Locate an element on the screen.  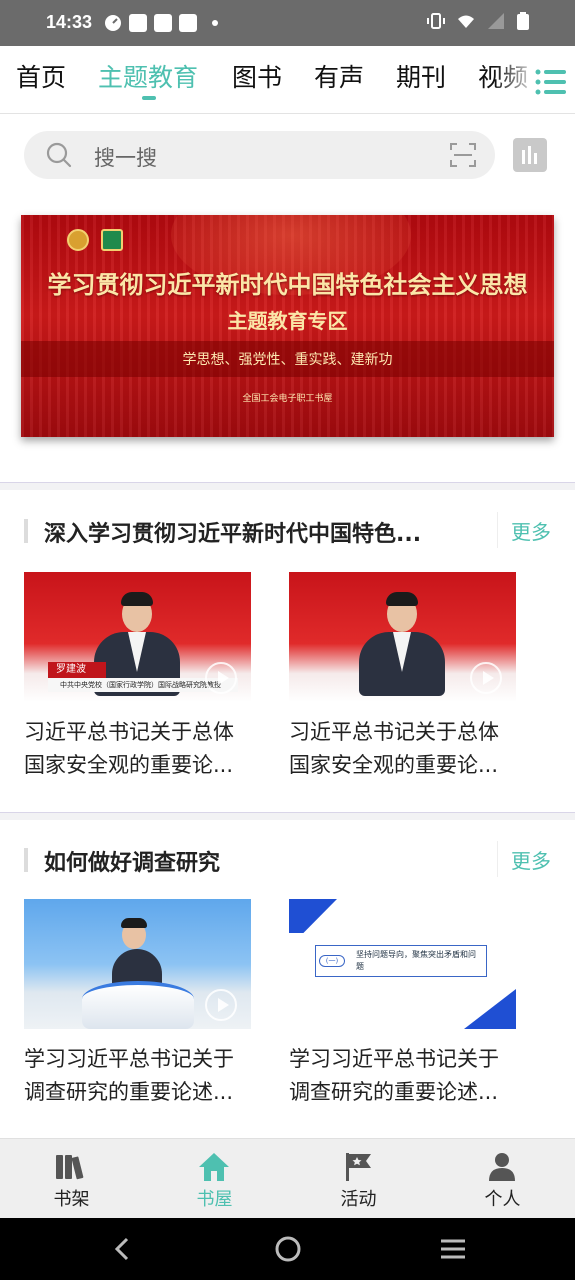
bottom-tab-label: 活动 is located at coordinates (358, 1199).